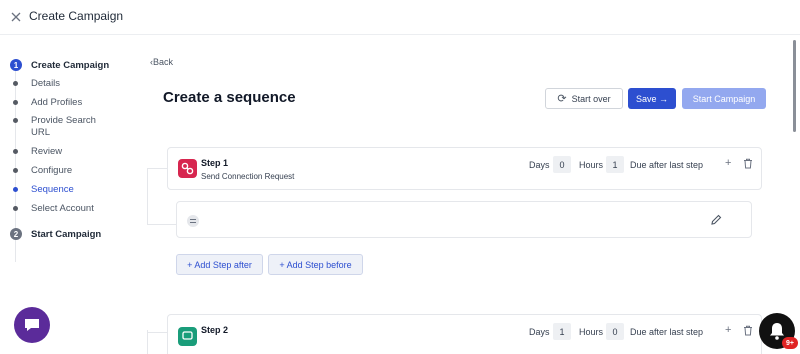 This screenshot has height=354, width=800. Describe the element at coordinates (400, 17) in the screenshot. I see `top-bar: Create Campaign` at that location.